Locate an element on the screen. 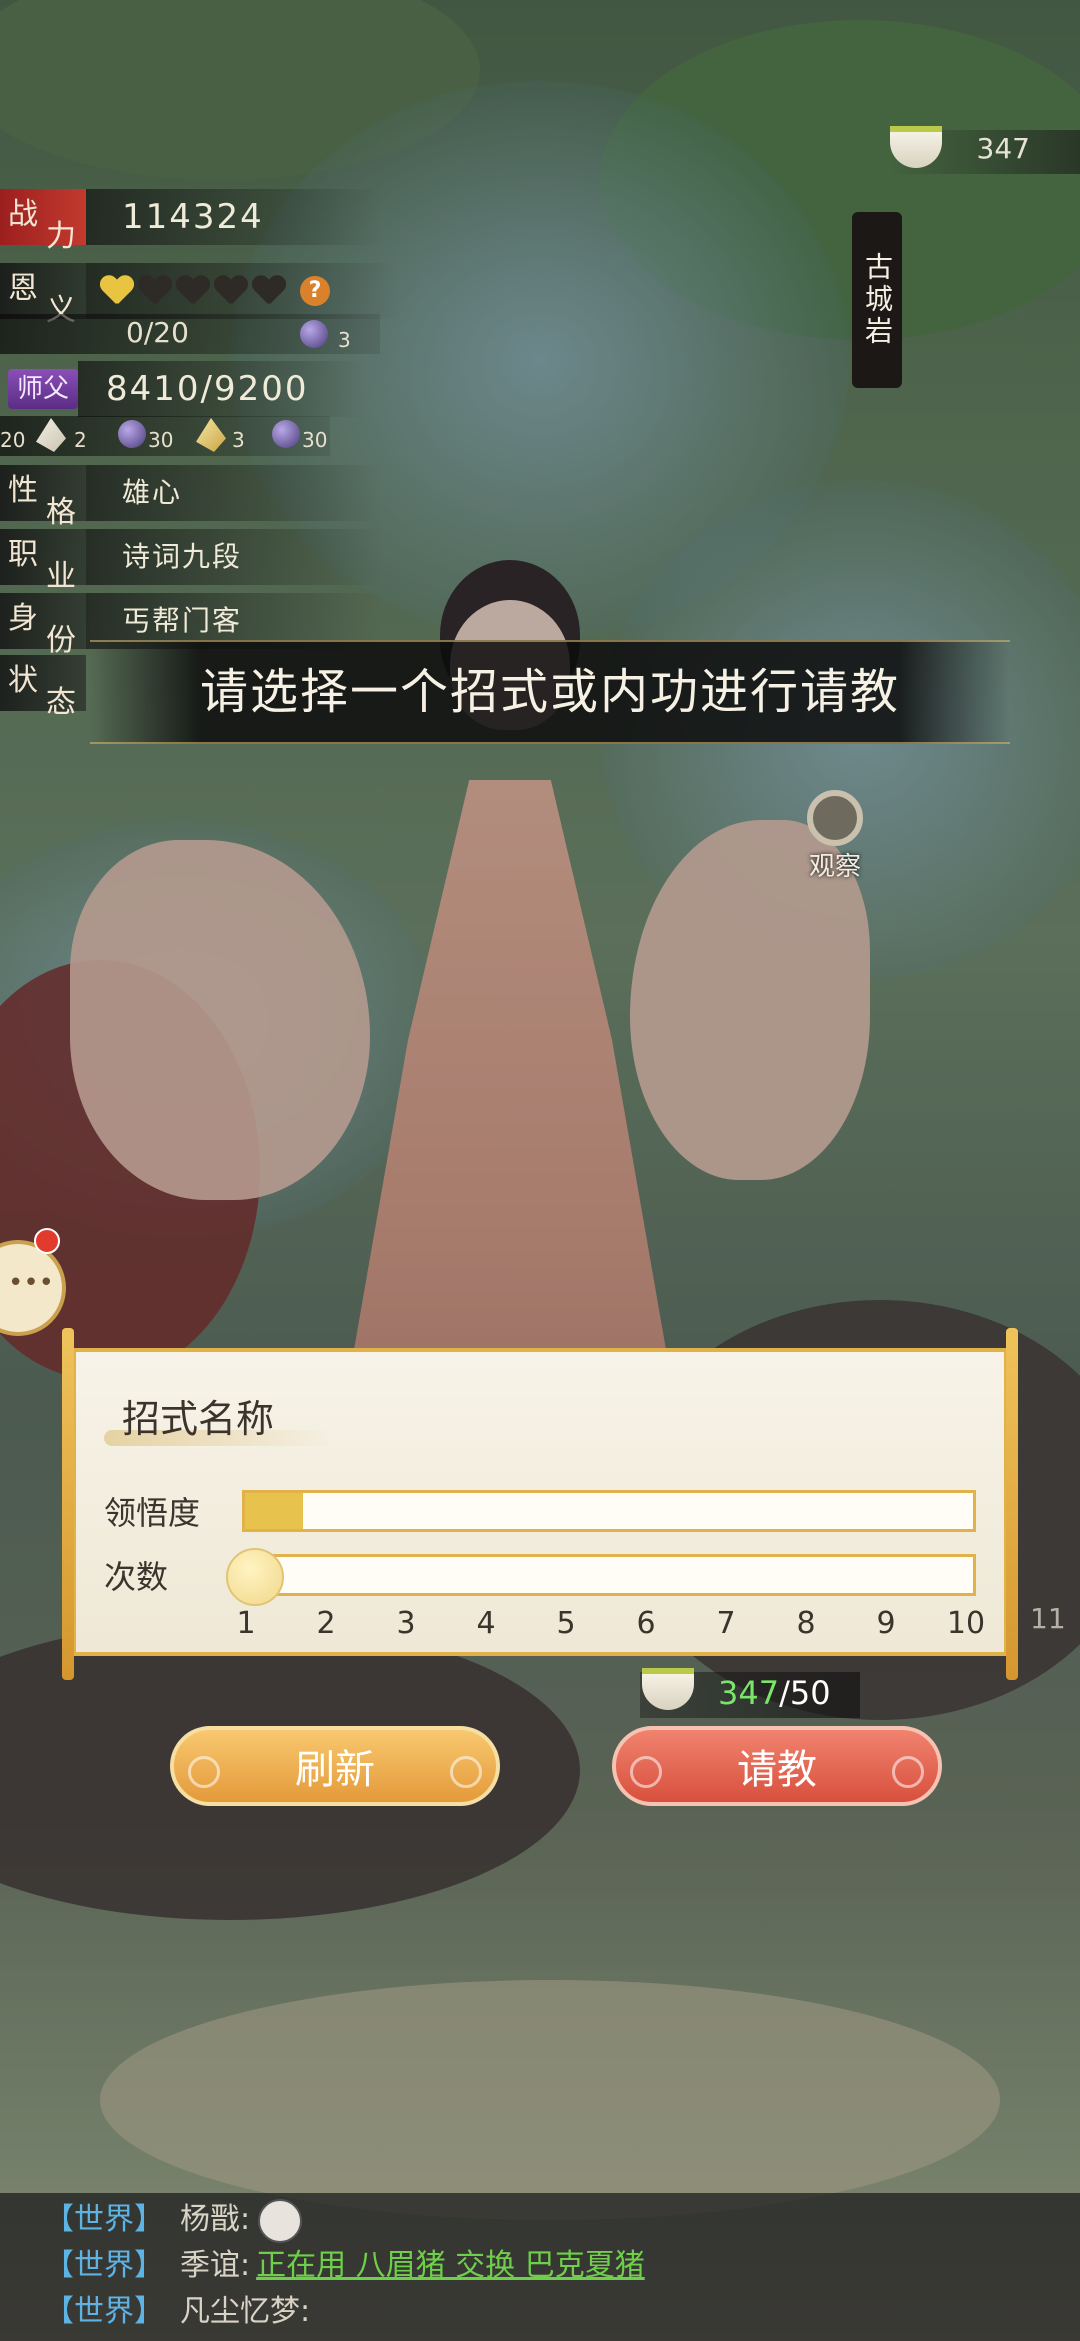 This screenshot has width=1080, height=2341. gem-count: 3 is located at coordinates (344, 340).